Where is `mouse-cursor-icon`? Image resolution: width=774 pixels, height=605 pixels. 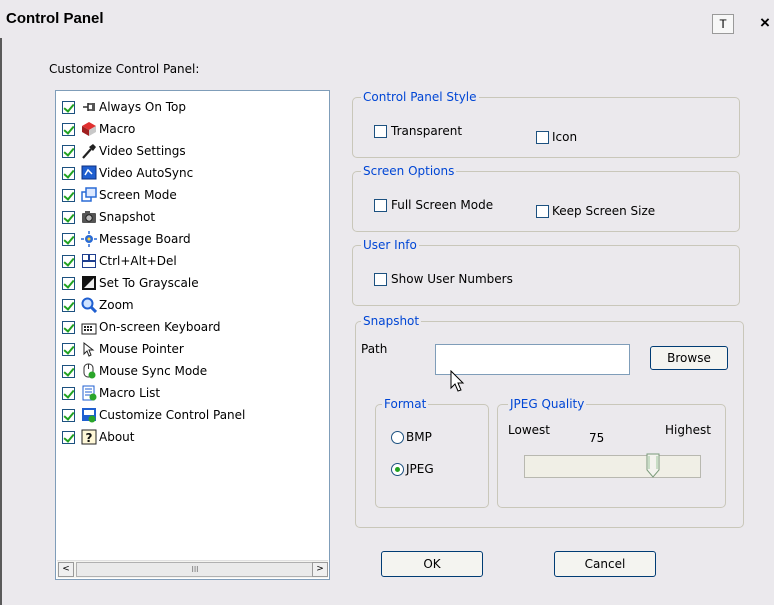
mouse-cursor-icon is located at coordinates (457, 381).